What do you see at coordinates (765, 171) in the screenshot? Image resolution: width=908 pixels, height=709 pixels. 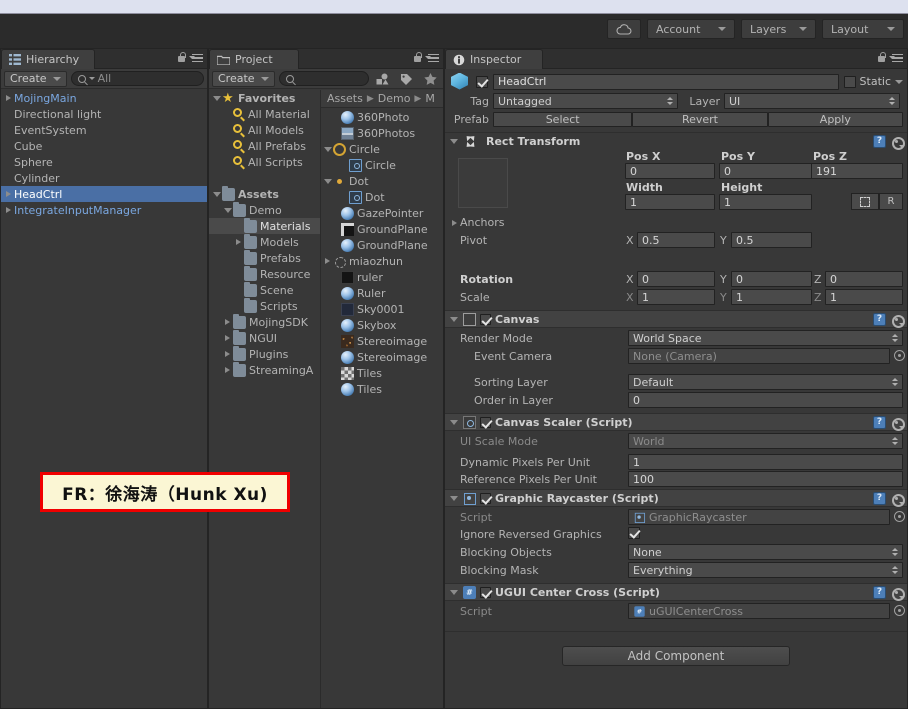 I see `pos-y-field: 0` at bounding box center [765, 171].